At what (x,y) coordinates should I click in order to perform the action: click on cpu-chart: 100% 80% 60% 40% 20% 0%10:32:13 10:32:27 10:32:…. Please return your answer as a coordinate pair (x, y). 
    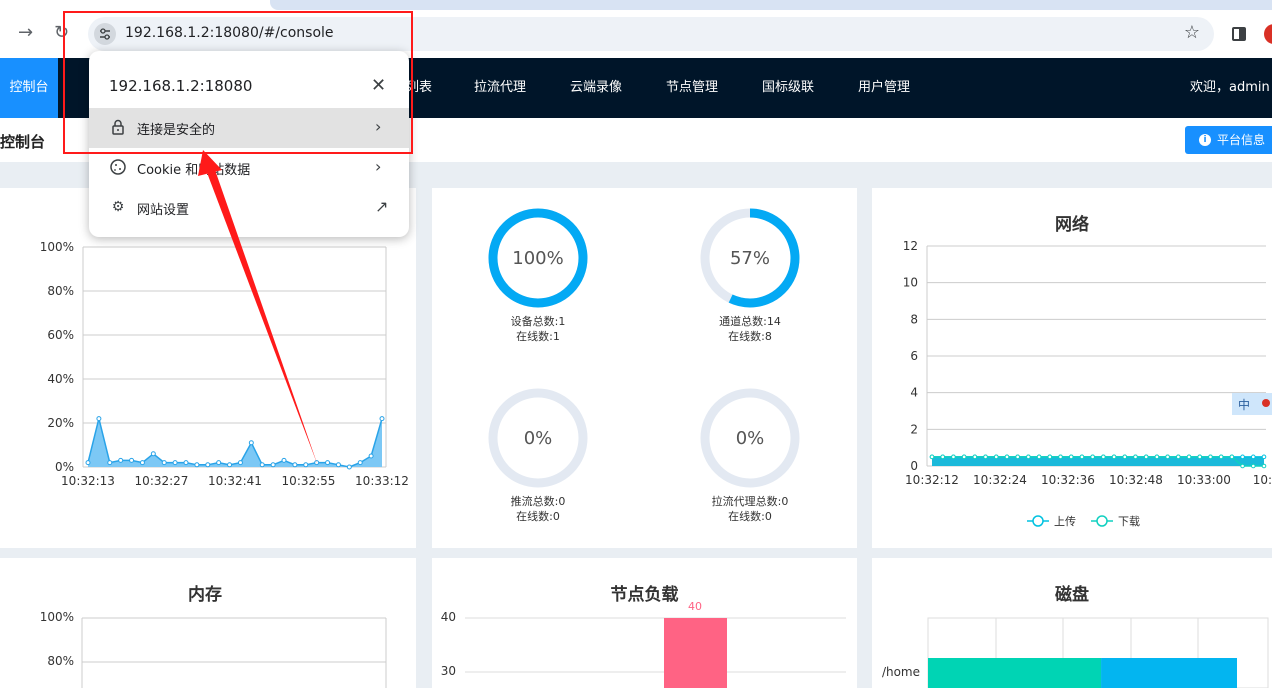
    Looking at the image, I should click on (224, 364).